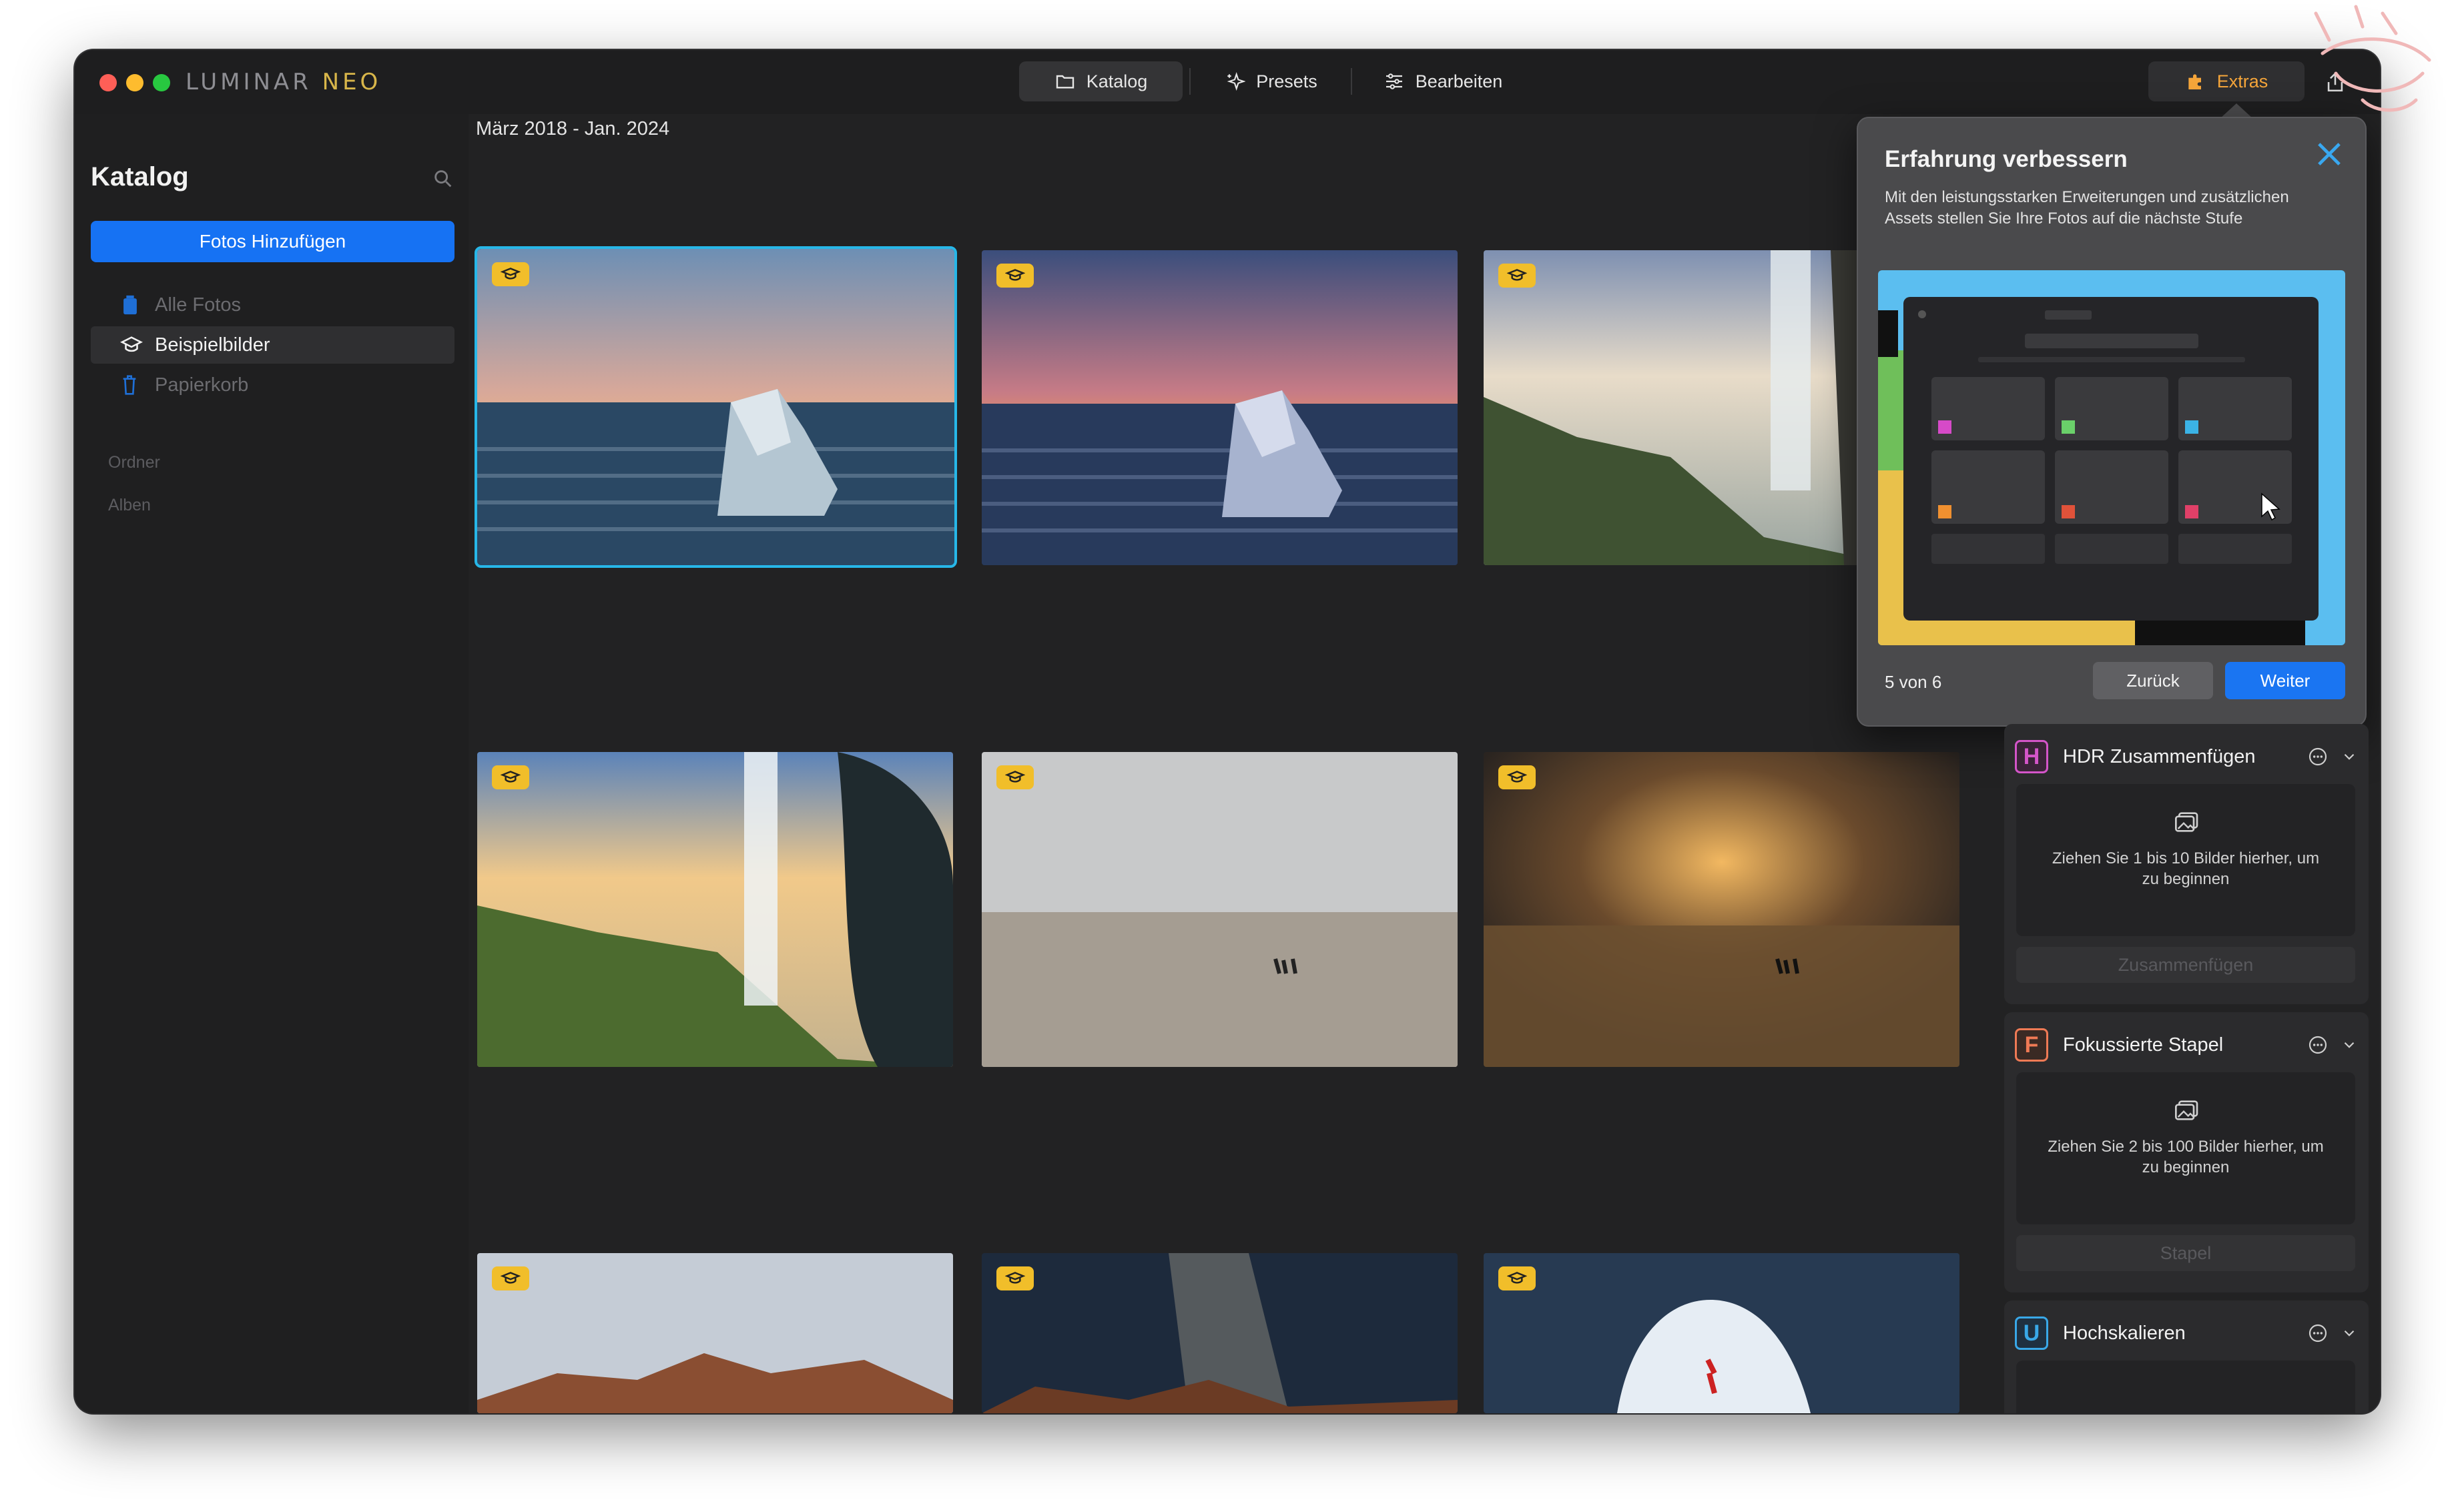 Image resolution: width=2456 pixels, height=1512 pixels. What do you see at coordinates (129, 505) in the screenshot?
I see `sidebar-section-alben: Alben` at bounding box center [129, 505].